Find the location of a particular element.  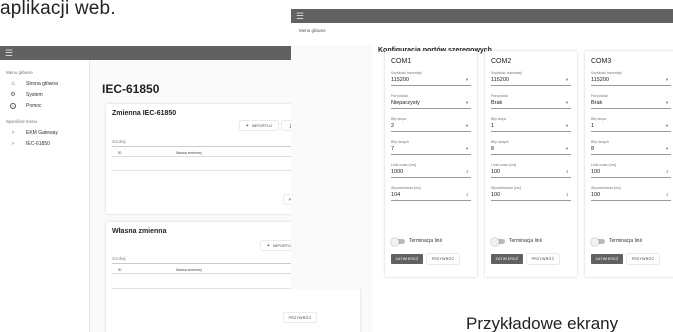

import-button: + IMPORTUJ is located at coordinates (259, 125).